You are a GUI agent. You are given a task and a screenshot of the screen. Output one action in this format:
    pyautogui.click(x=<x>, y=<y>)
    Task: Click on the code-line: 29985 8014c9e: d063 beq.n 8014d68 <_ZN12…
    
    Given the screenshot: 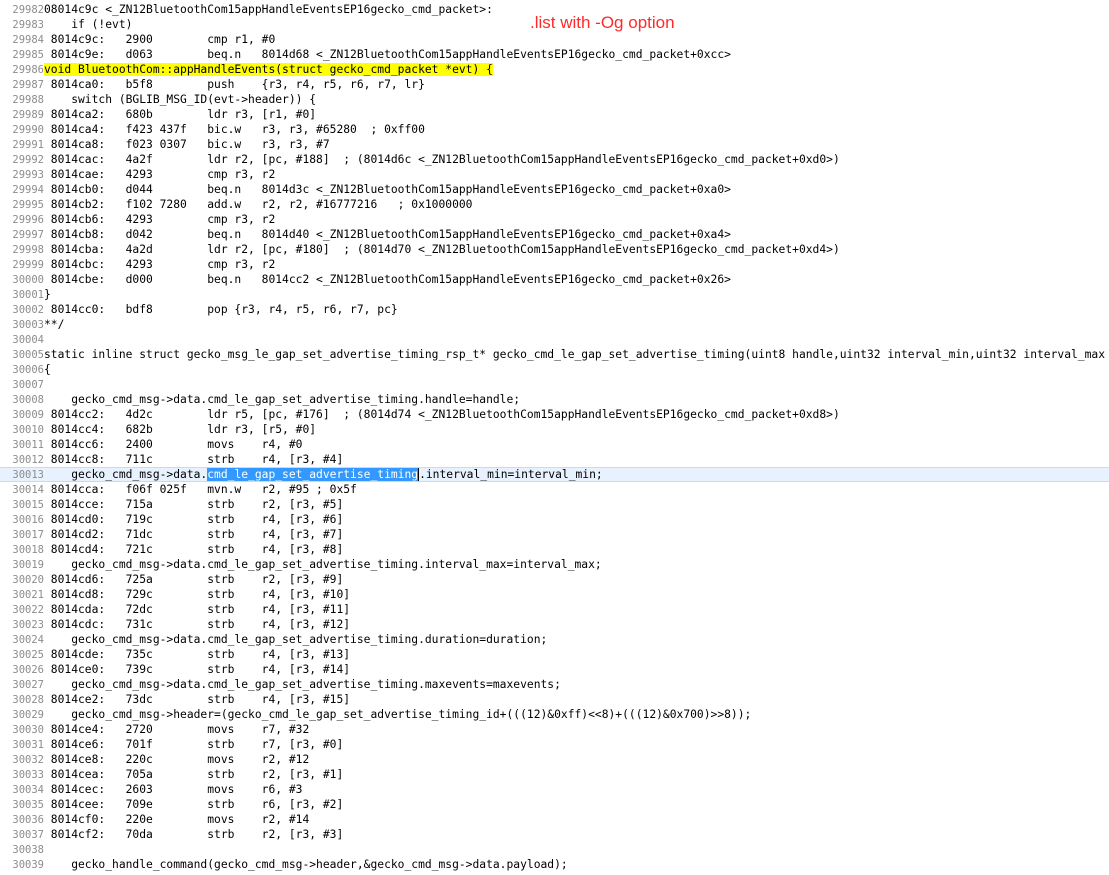 What is the action you would take?
    pyautogui.click(x=554, y=54)
    